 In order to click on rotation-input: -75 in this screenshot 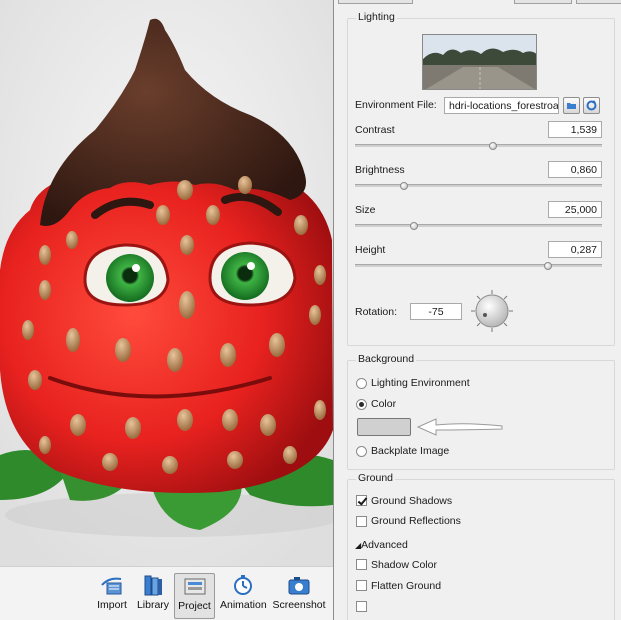, I will do `click(436, 311)`.